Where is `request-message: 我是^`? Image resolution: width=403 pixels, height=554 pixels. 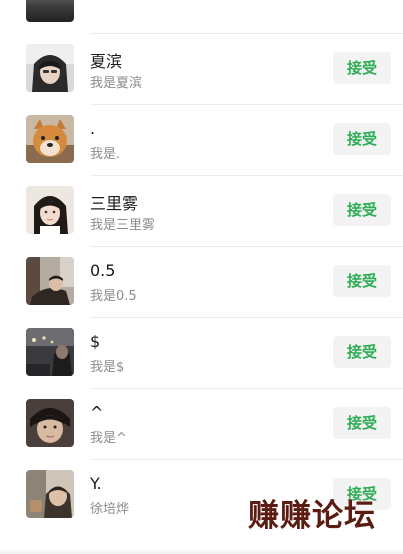 request-message: 我是^ is located at coordinates (108, 438).